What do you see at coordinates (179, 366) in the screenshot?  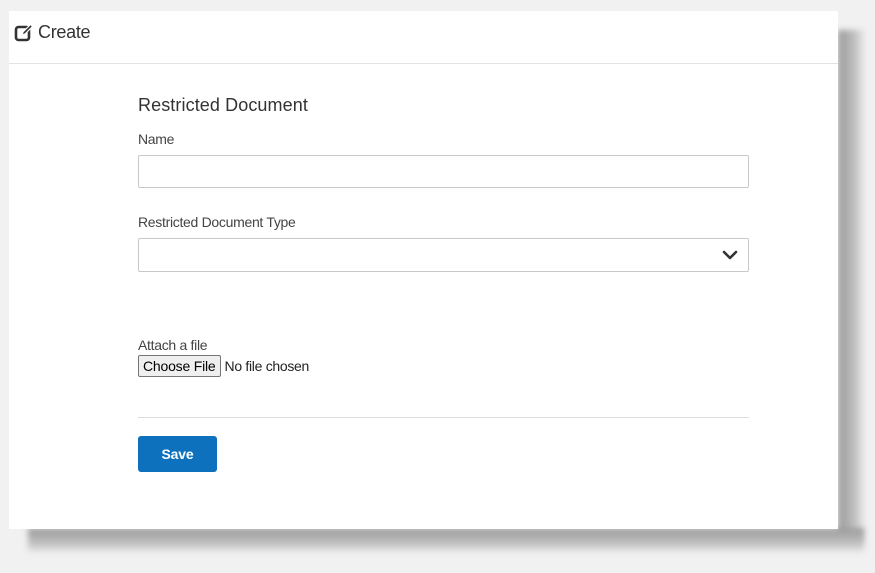 I see `choose-file-button: Choose File` at bounding box center [179, 366].